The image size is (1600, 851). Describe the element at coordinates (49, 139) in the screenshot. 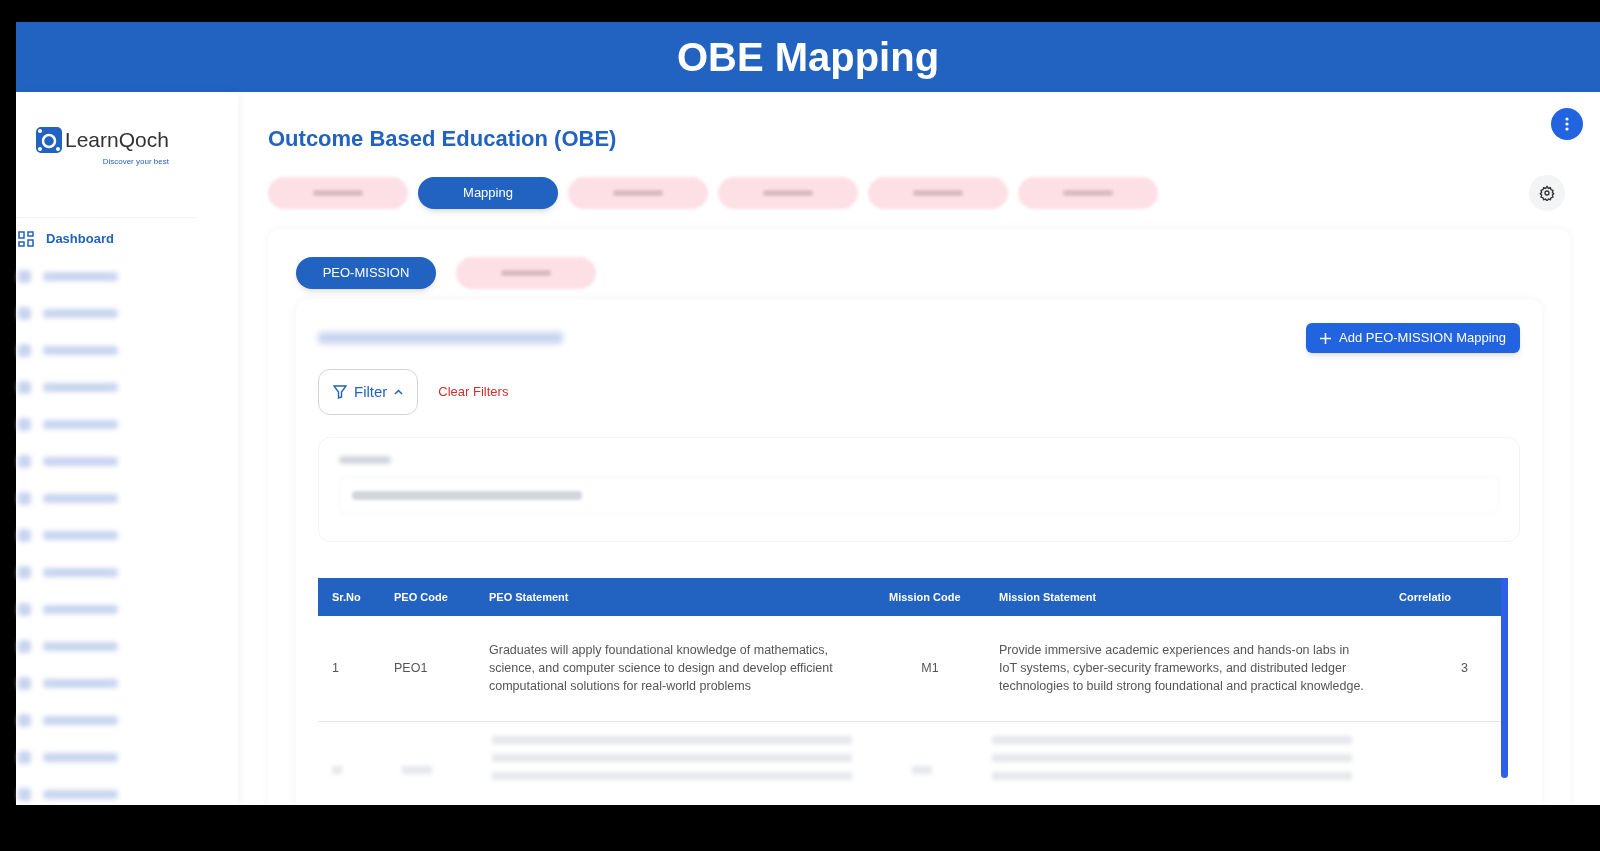

I see `logo-icon` at that location.